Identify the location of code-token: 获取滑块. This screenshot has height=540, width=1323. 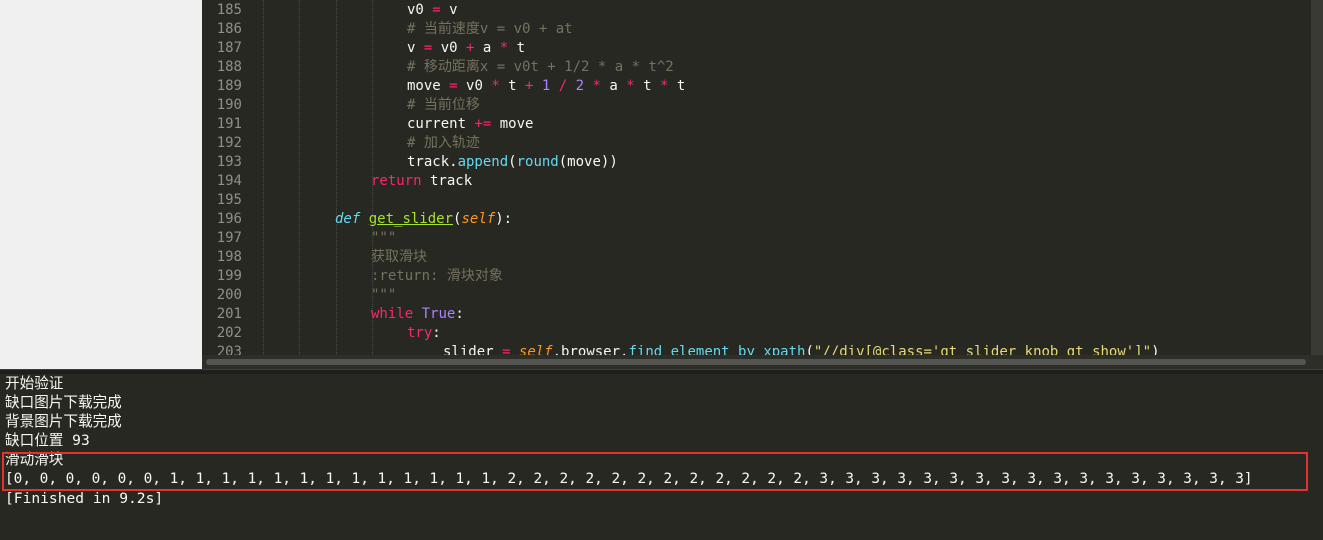
(399, 257).